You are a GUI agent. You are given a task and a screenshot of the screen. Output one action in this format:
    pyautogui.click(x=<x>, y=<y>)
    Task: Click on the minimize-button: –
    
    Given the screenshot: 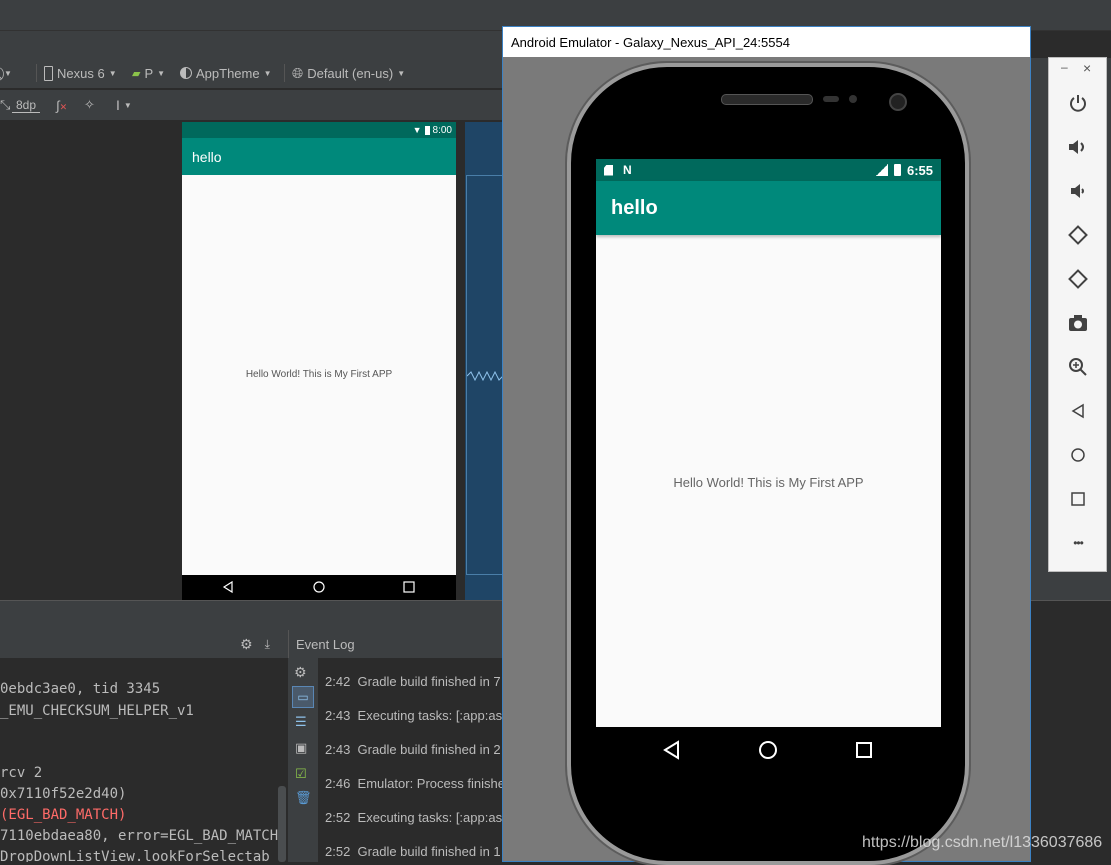 What is the action you would take?
    pyautogui.click(x=1064, y=67)
    